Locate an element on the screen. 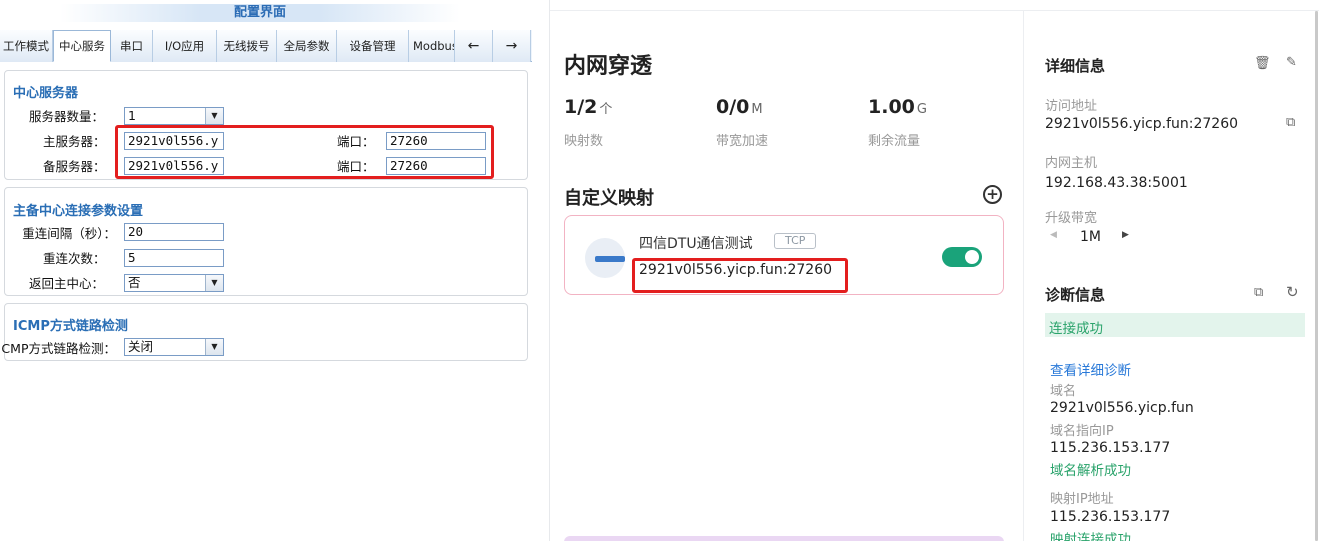  reconnect-interval-input: 20 is located at coordinates (174, 232).